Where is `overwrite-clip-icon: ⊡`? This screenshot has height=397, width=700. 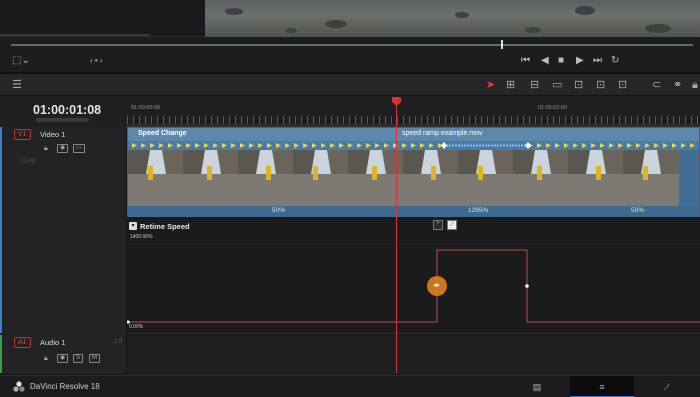 overwrite-clip-icon: ⊡ is located at coordinates (600, 85).